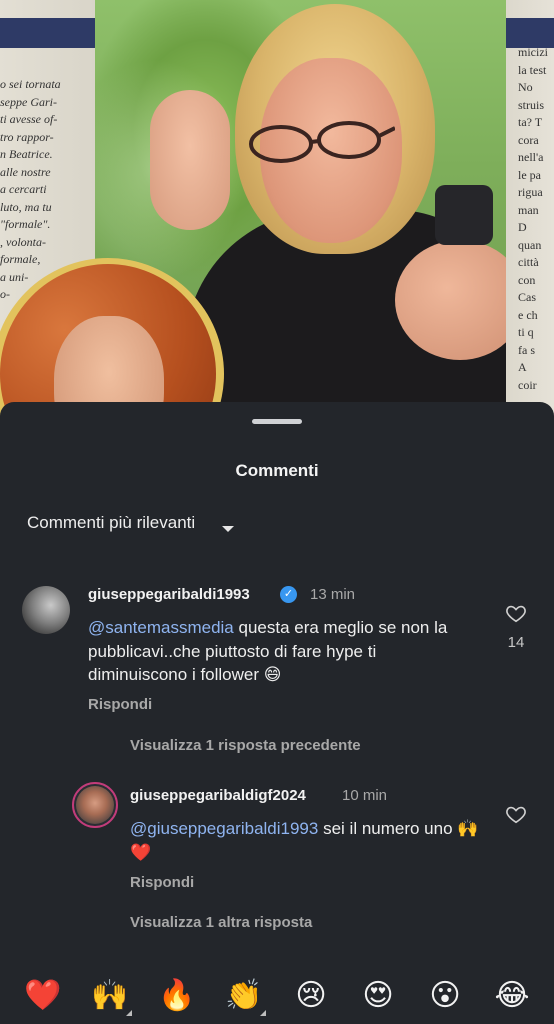 The width and height of the screenshot is (554, 1024). What do you see at coordinates (322, 142) in the screenshot?
I see `glasses-shape` at bounding box center [322, 142].